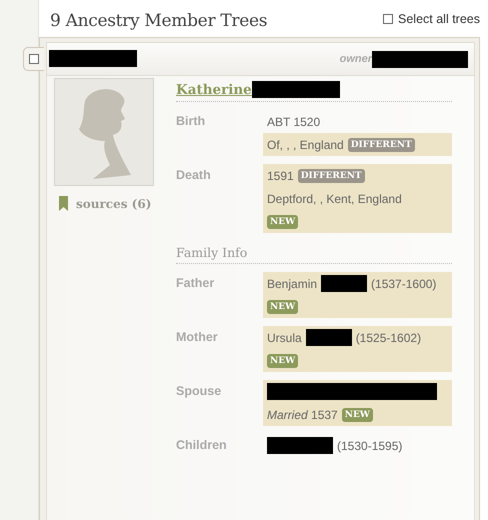  Describe the element at coordinates (33, 59) in the screenshot. I see `tree-checkbox` at that location.